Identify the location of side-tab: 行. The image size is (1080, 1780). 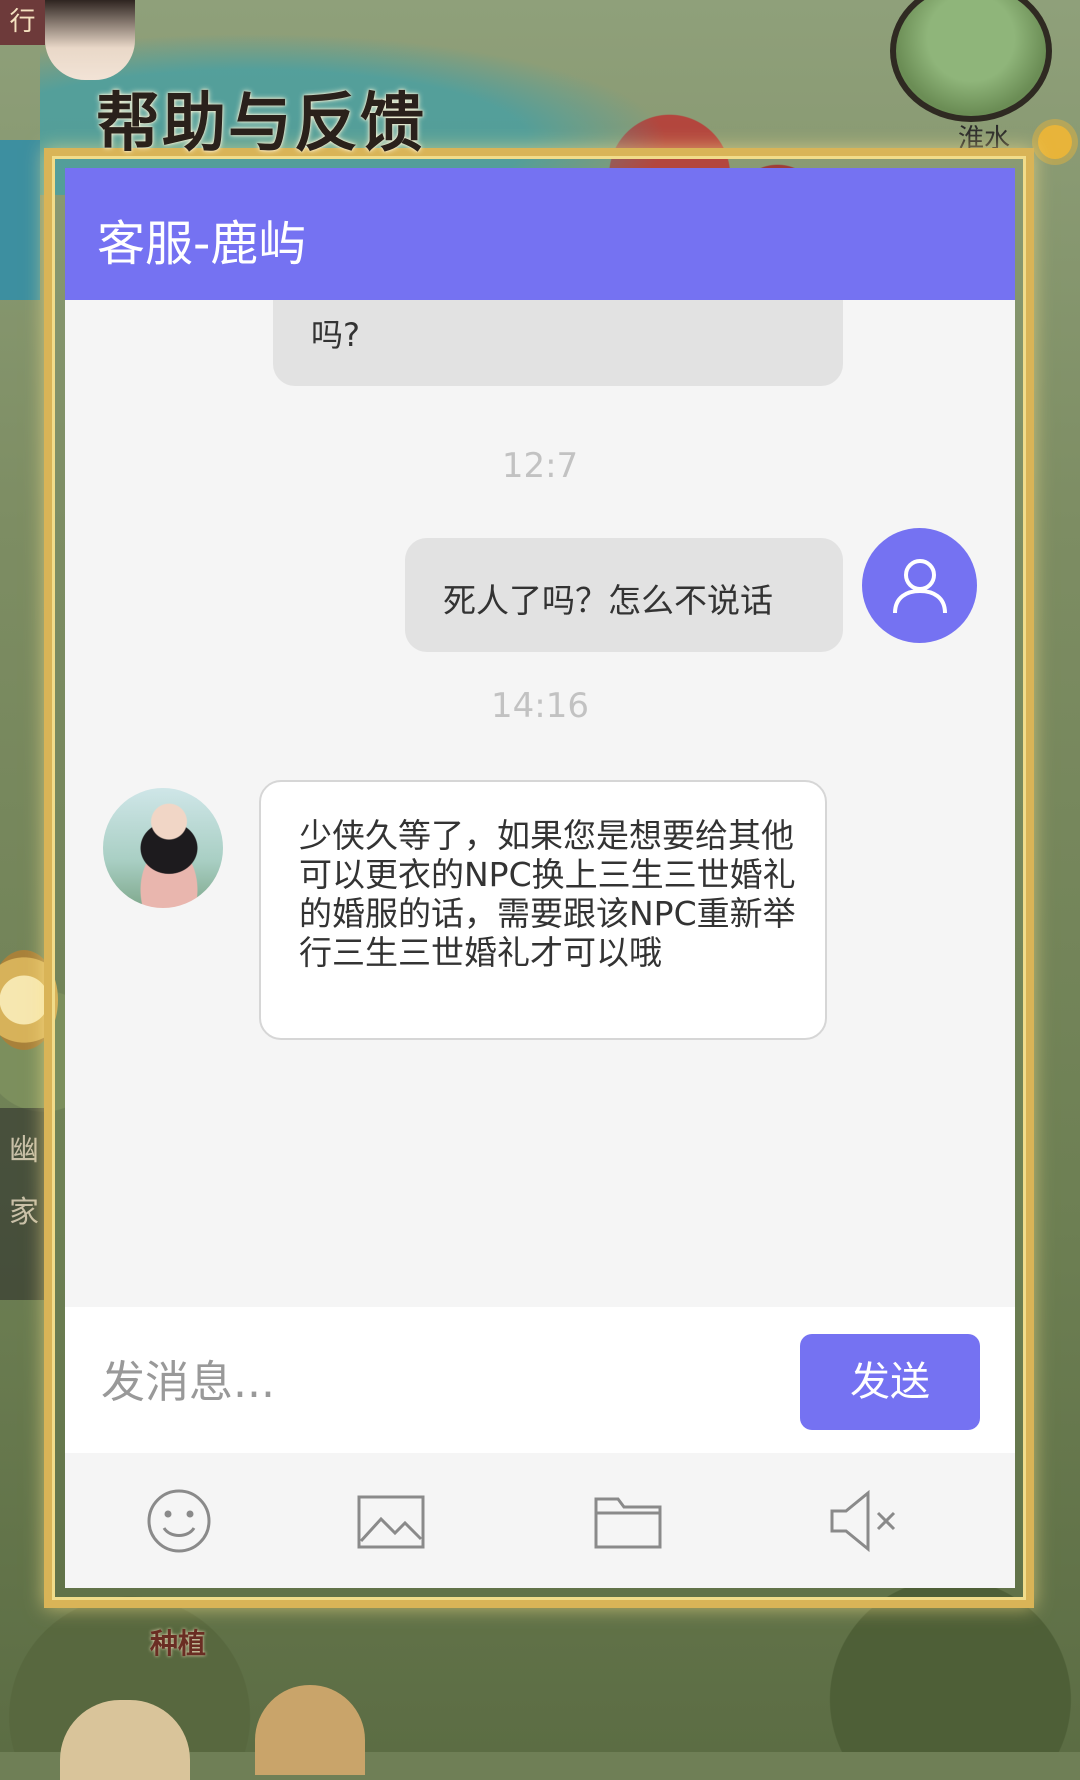
(22, 22).